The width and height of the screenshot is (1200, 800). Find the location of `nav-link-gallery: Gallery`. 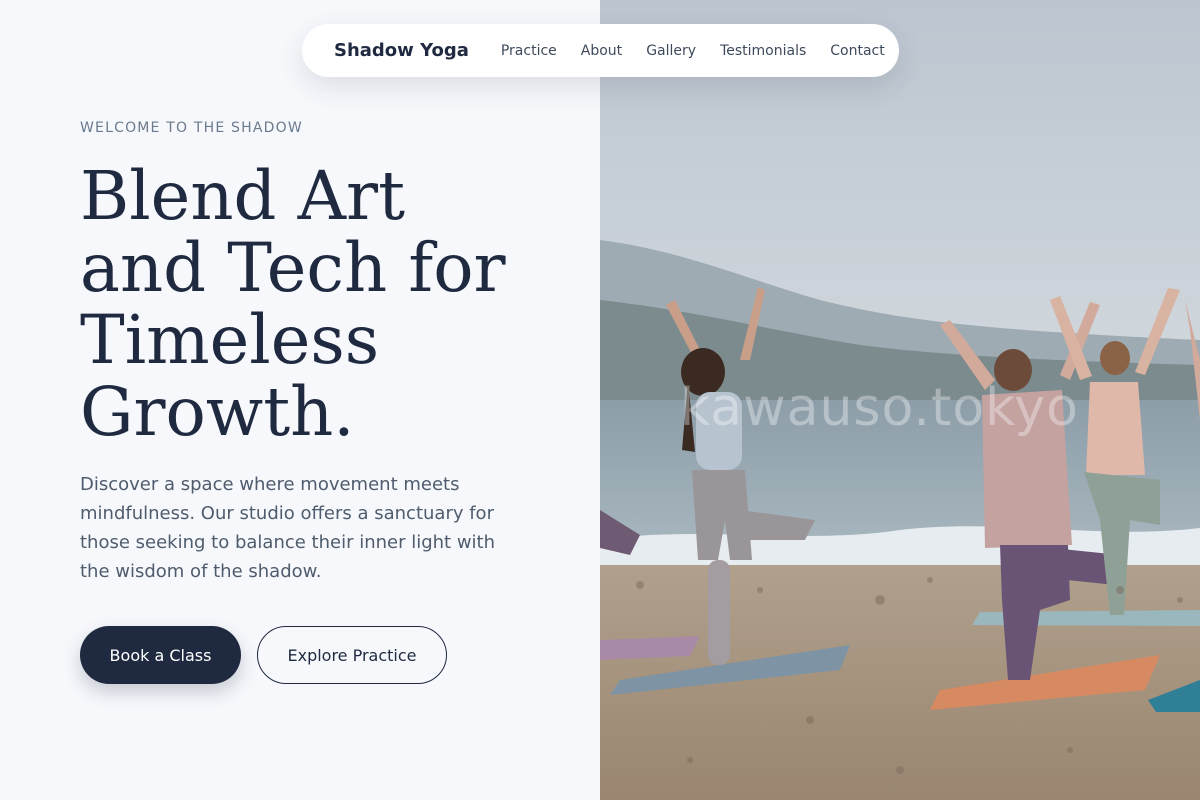

nav-link-gallery: Gallery is located at coordinates (671, 51).